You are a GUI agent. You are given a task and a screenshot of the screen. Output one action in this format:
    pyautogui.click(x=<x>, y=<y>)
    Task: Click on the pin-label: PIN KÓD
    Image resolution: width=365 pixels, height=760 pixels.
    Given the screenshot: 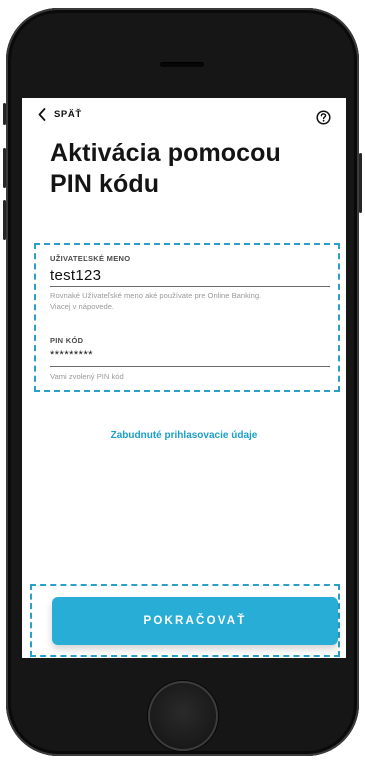 What is the action you would take?
    pyautogui.click(x=67, y=340)
    